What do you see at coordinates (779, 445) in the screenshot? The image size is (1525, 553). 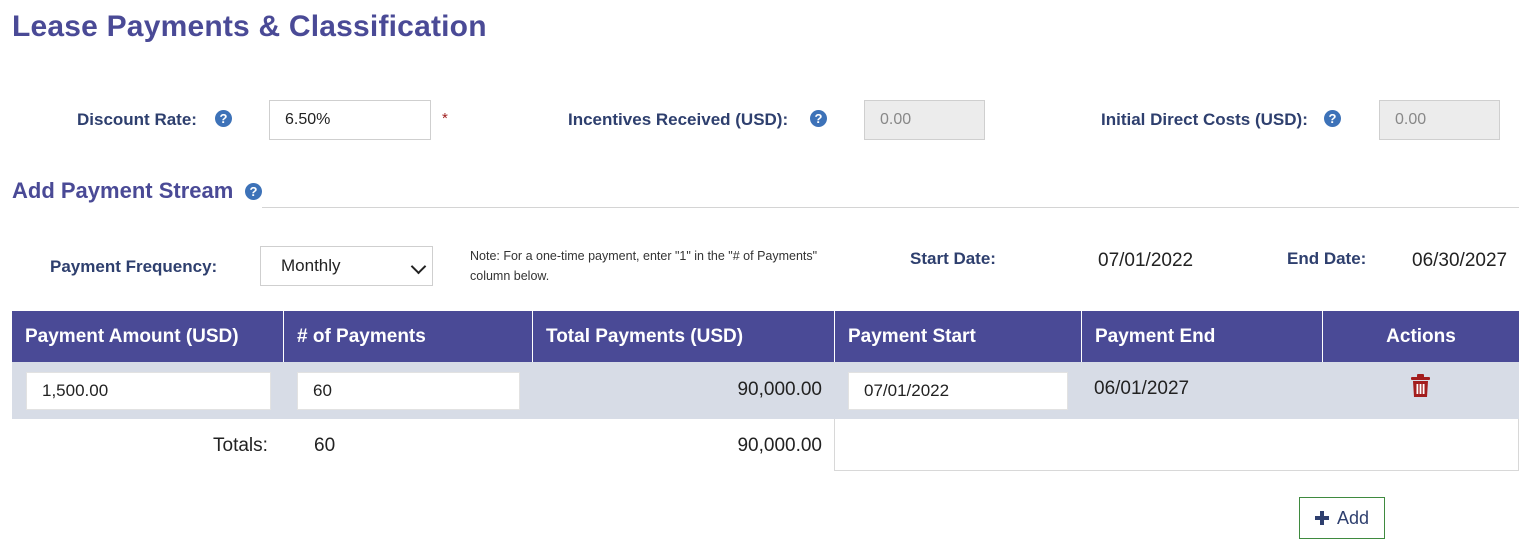 I see `totals-total-payments: 90,000.00` at bounding box center [779, 445].